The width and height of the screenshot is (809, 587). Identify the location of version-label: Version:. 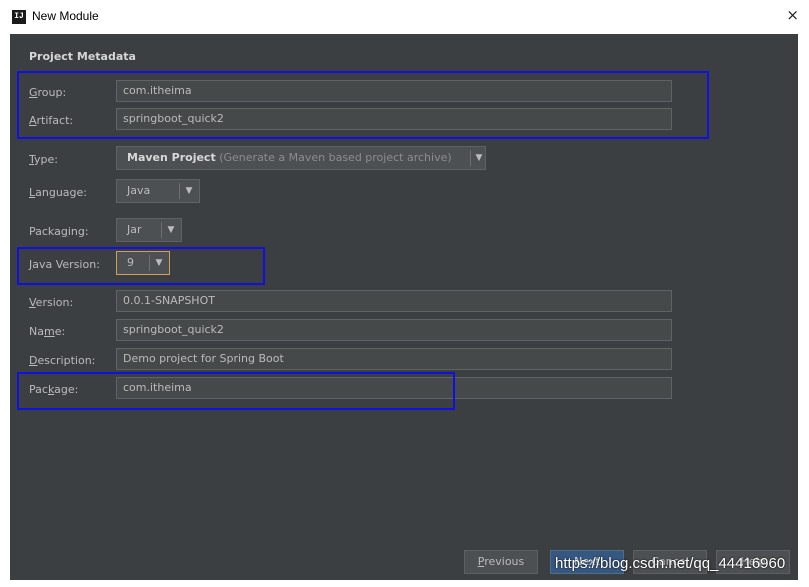
(51, 302).